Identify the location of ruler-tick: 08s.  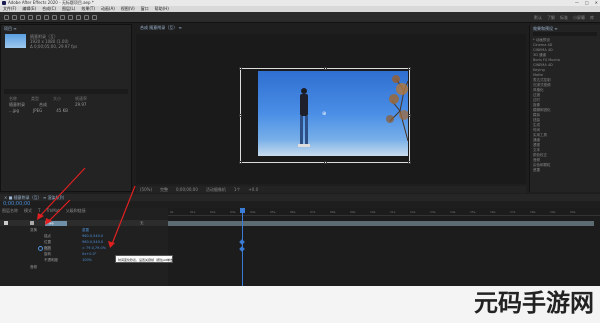
(333, 212).